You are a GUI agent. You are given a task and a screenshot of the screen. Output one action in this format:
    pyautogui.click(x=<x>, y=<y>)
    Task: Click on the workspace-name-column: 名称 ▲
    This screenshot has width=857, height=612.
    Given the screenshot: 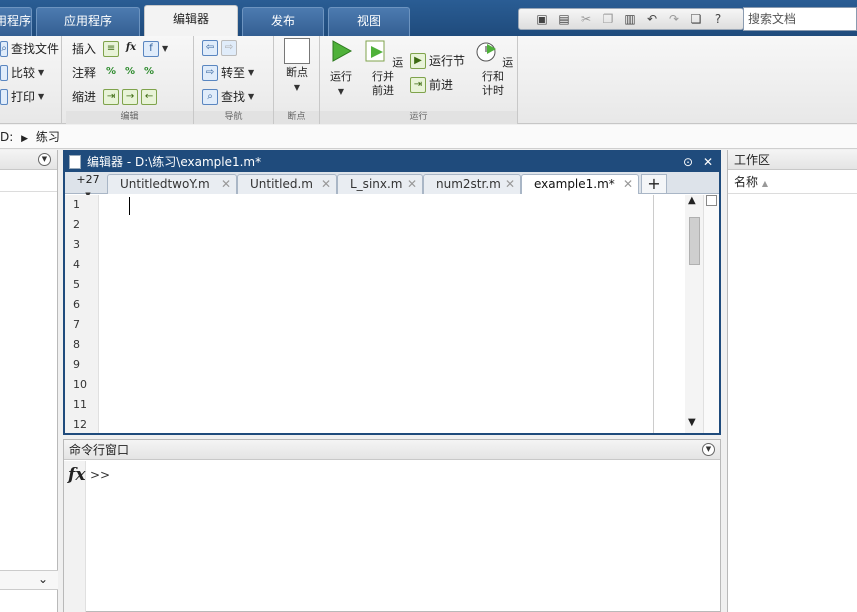 What is the action you would take?
    pyautogui.click(x=792, y=182)
    